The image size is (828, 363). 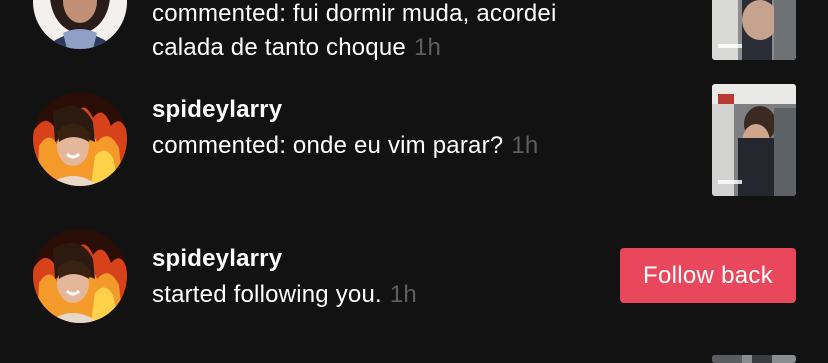 I want to click on notification-message-continued: calada de tanto choque 1h, so click(x=422, y=48).